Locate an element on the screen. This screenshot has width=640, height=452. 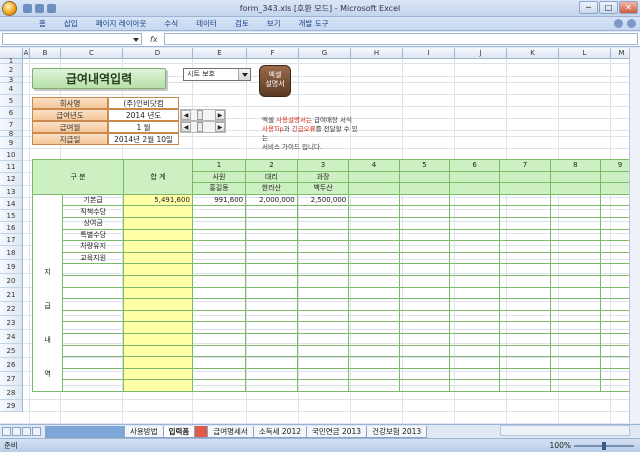
tab-insert: 삽입 is located at coordinates (71, 23).